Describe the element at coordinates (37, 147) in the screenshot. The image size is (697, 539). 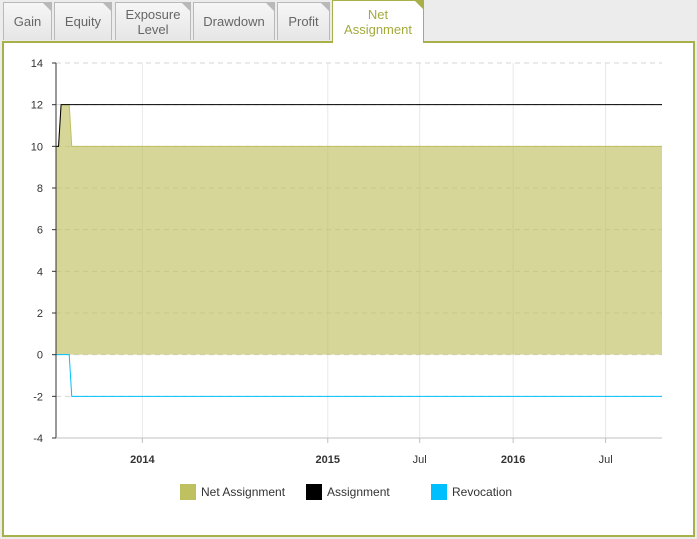
I see `y-tick-label: 10` at that location.